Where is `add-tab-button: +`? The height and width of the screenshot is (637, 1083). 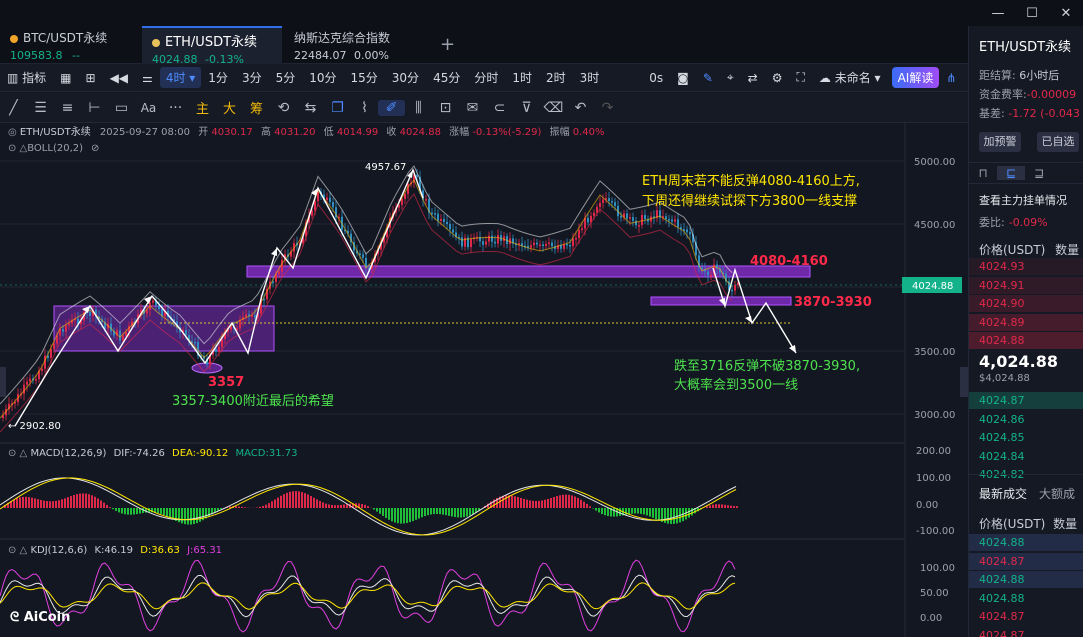 add-tab-button: + is located at coordinates (447, 44).